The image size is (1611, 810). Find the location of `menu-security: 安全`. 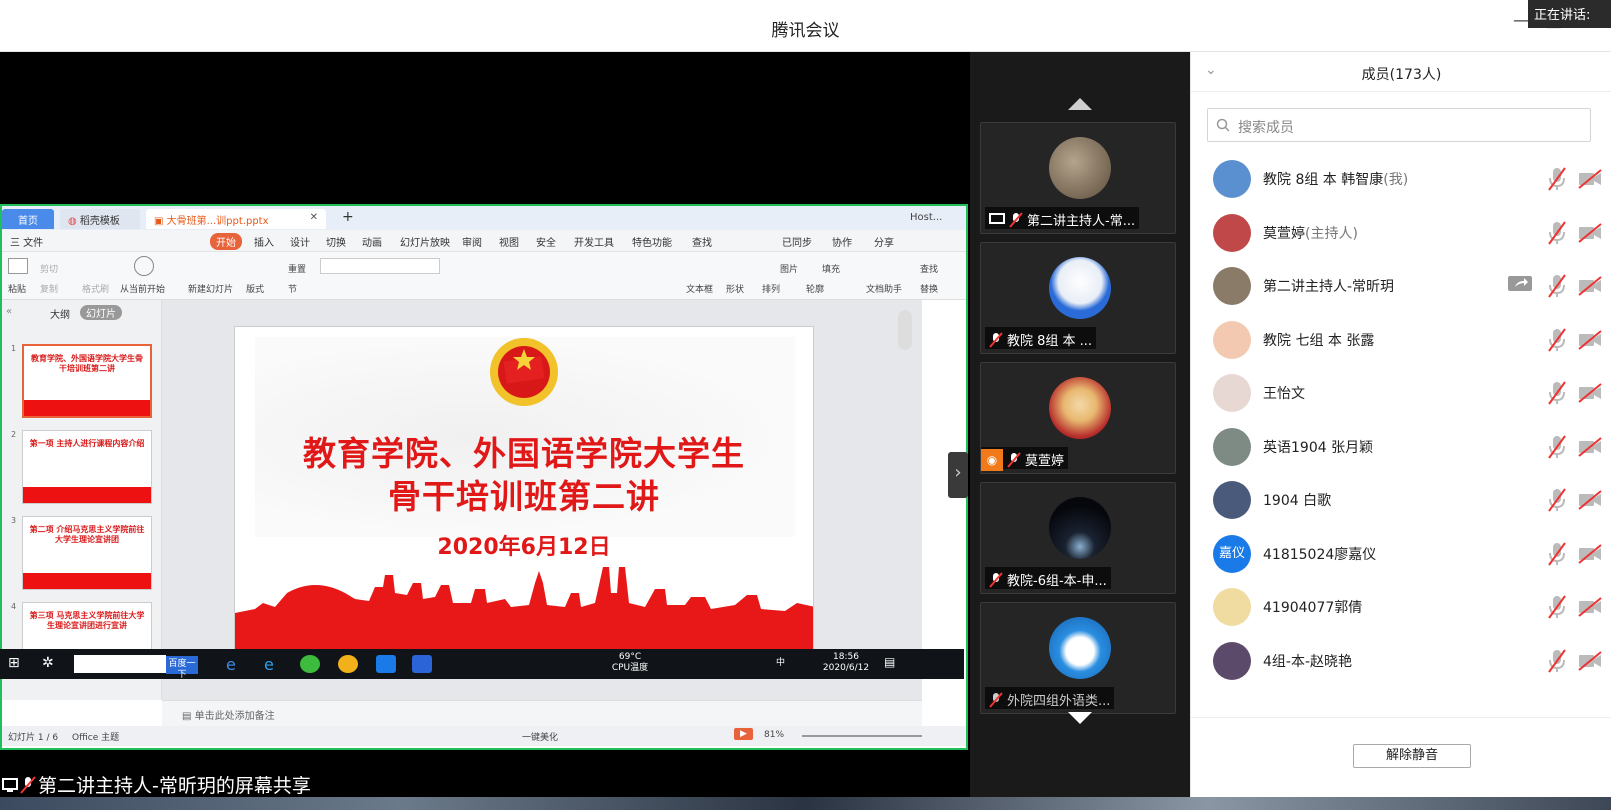

menu-security: 安全 is located at coordinates (546, 241).